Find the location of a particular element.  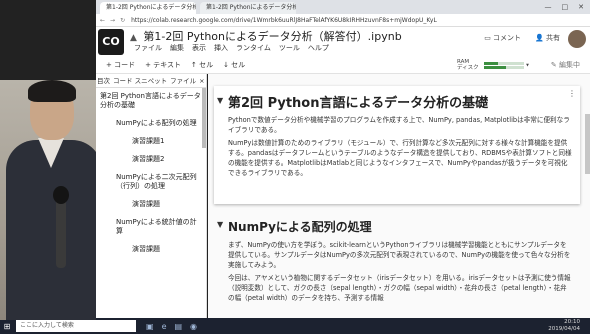

menu-bar: ファイル 編集 表示 挿入 ランタイム ツール ヘルプ is located at coordinates (231, 48).